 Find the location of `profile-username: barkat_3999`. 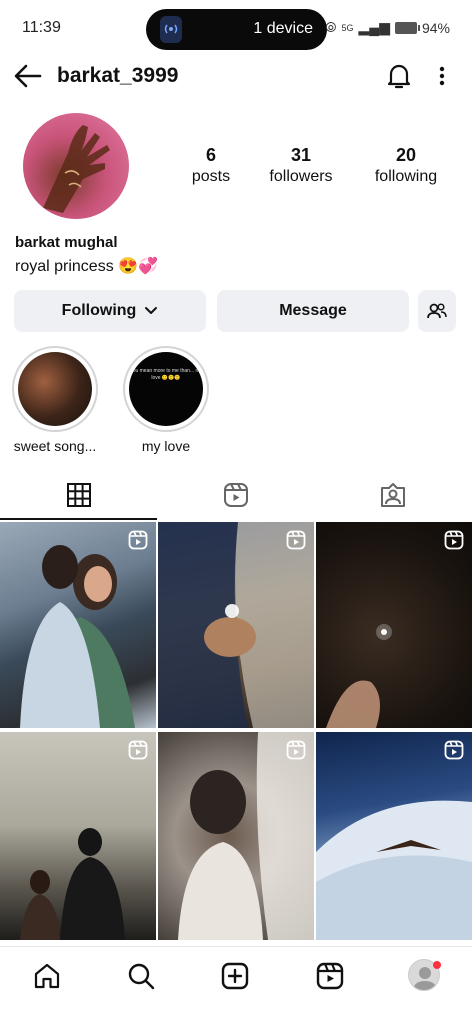

profile-username: barkat_3999 is located at coordinates (118, 75).